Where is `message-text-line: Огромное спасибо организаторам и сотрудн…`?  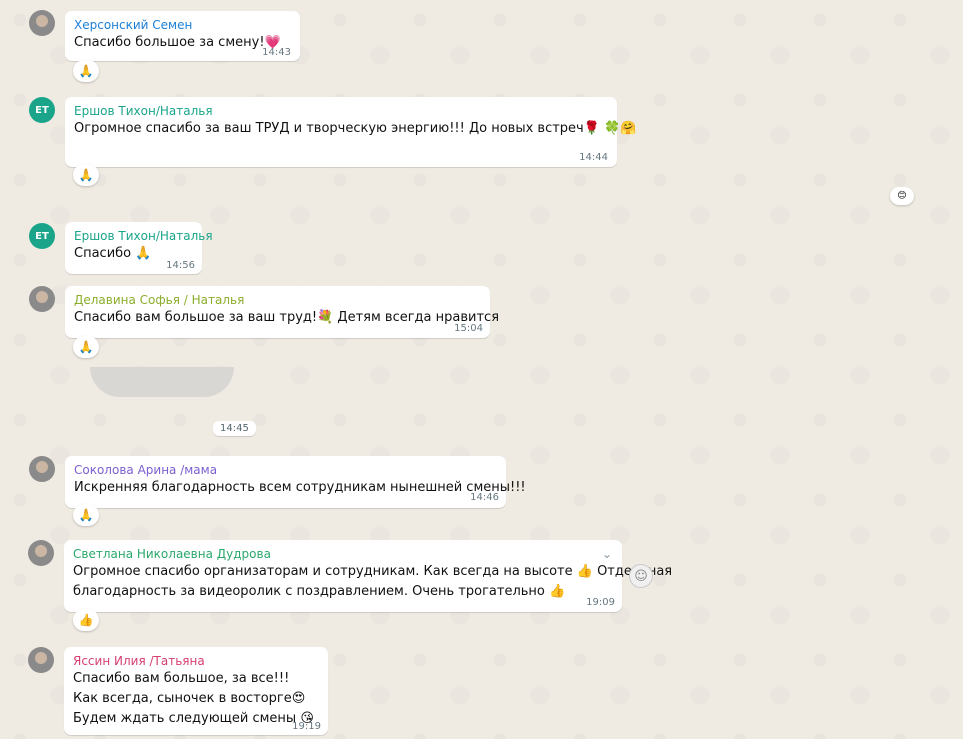 message-text-line: Огромное спасибо организаторам и сотрудн… is located at coordinates (373, 571).